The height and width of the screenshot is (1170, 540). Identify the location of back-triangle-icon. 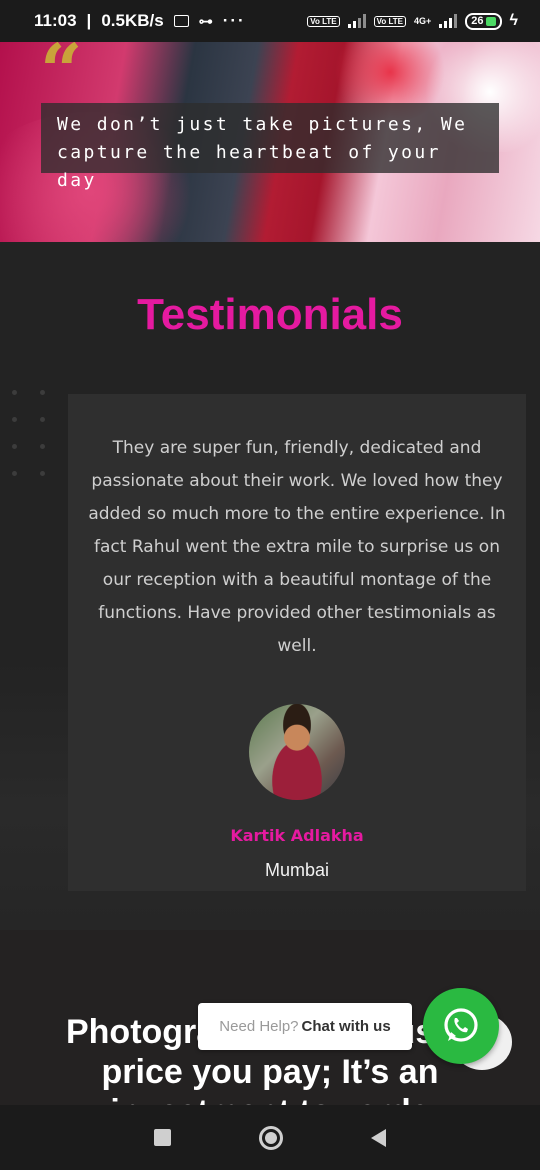
(378, 1137).